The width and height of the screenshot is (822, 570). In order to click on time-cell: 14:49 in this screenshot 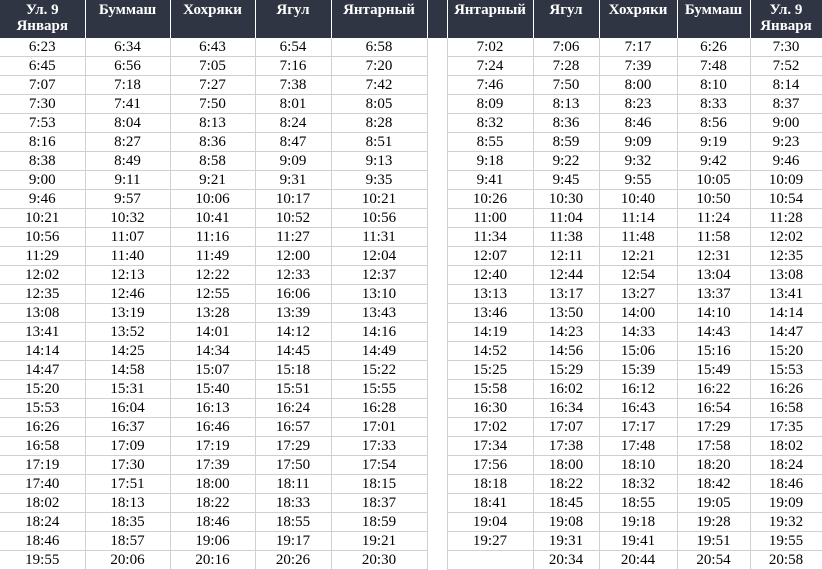, I will do `click(379, 351)`.